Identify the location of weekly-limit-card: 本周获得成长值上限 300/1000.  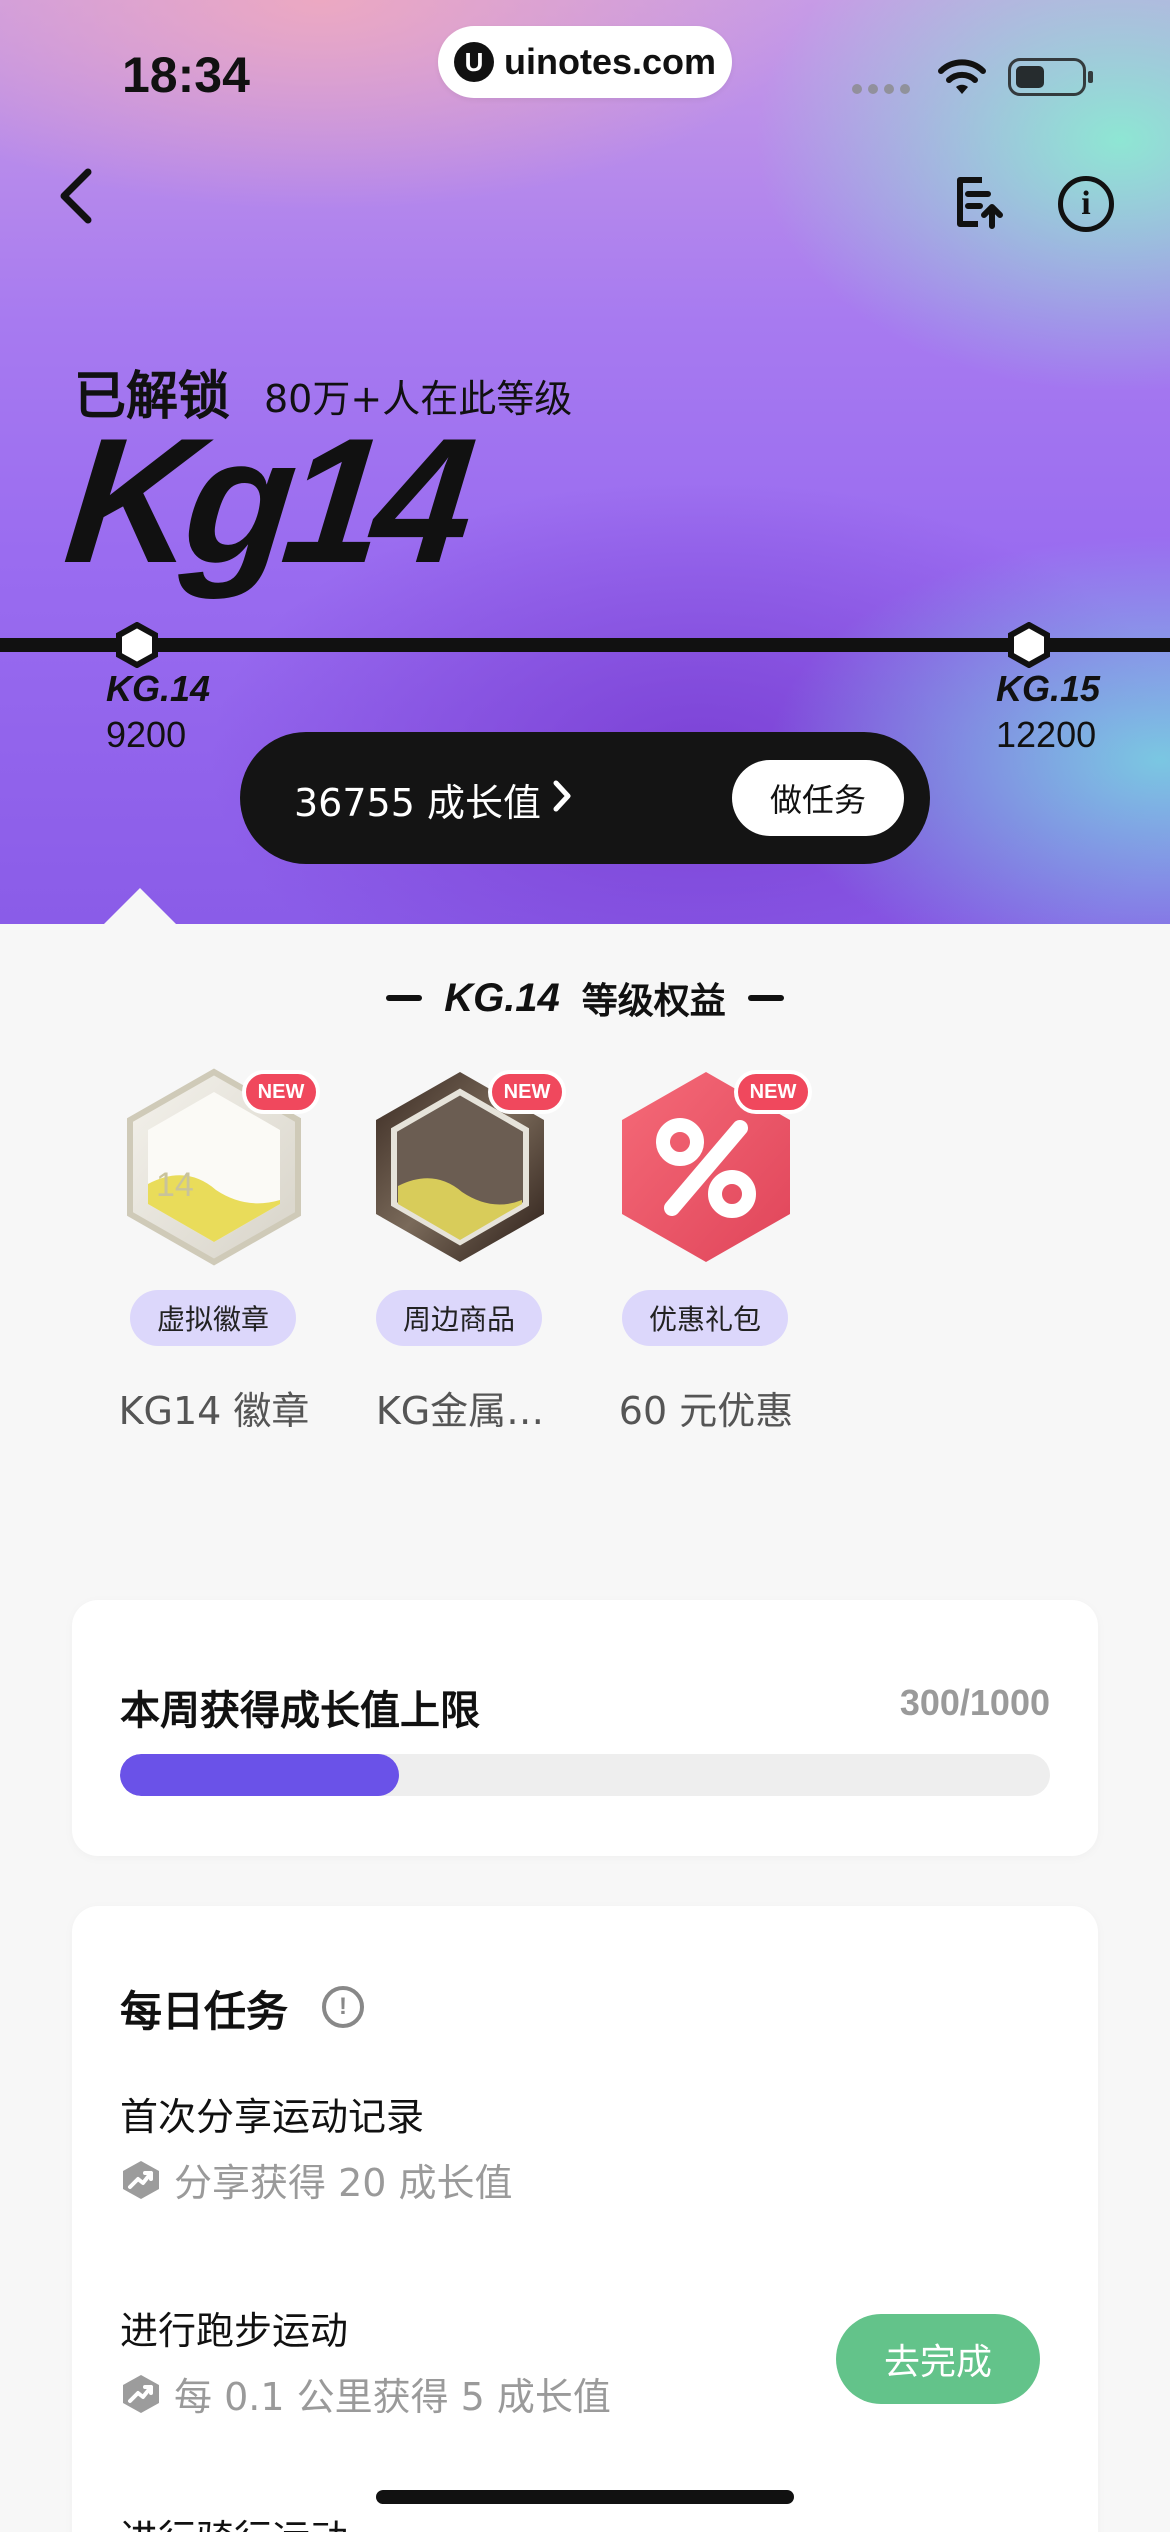
(585, 1728).